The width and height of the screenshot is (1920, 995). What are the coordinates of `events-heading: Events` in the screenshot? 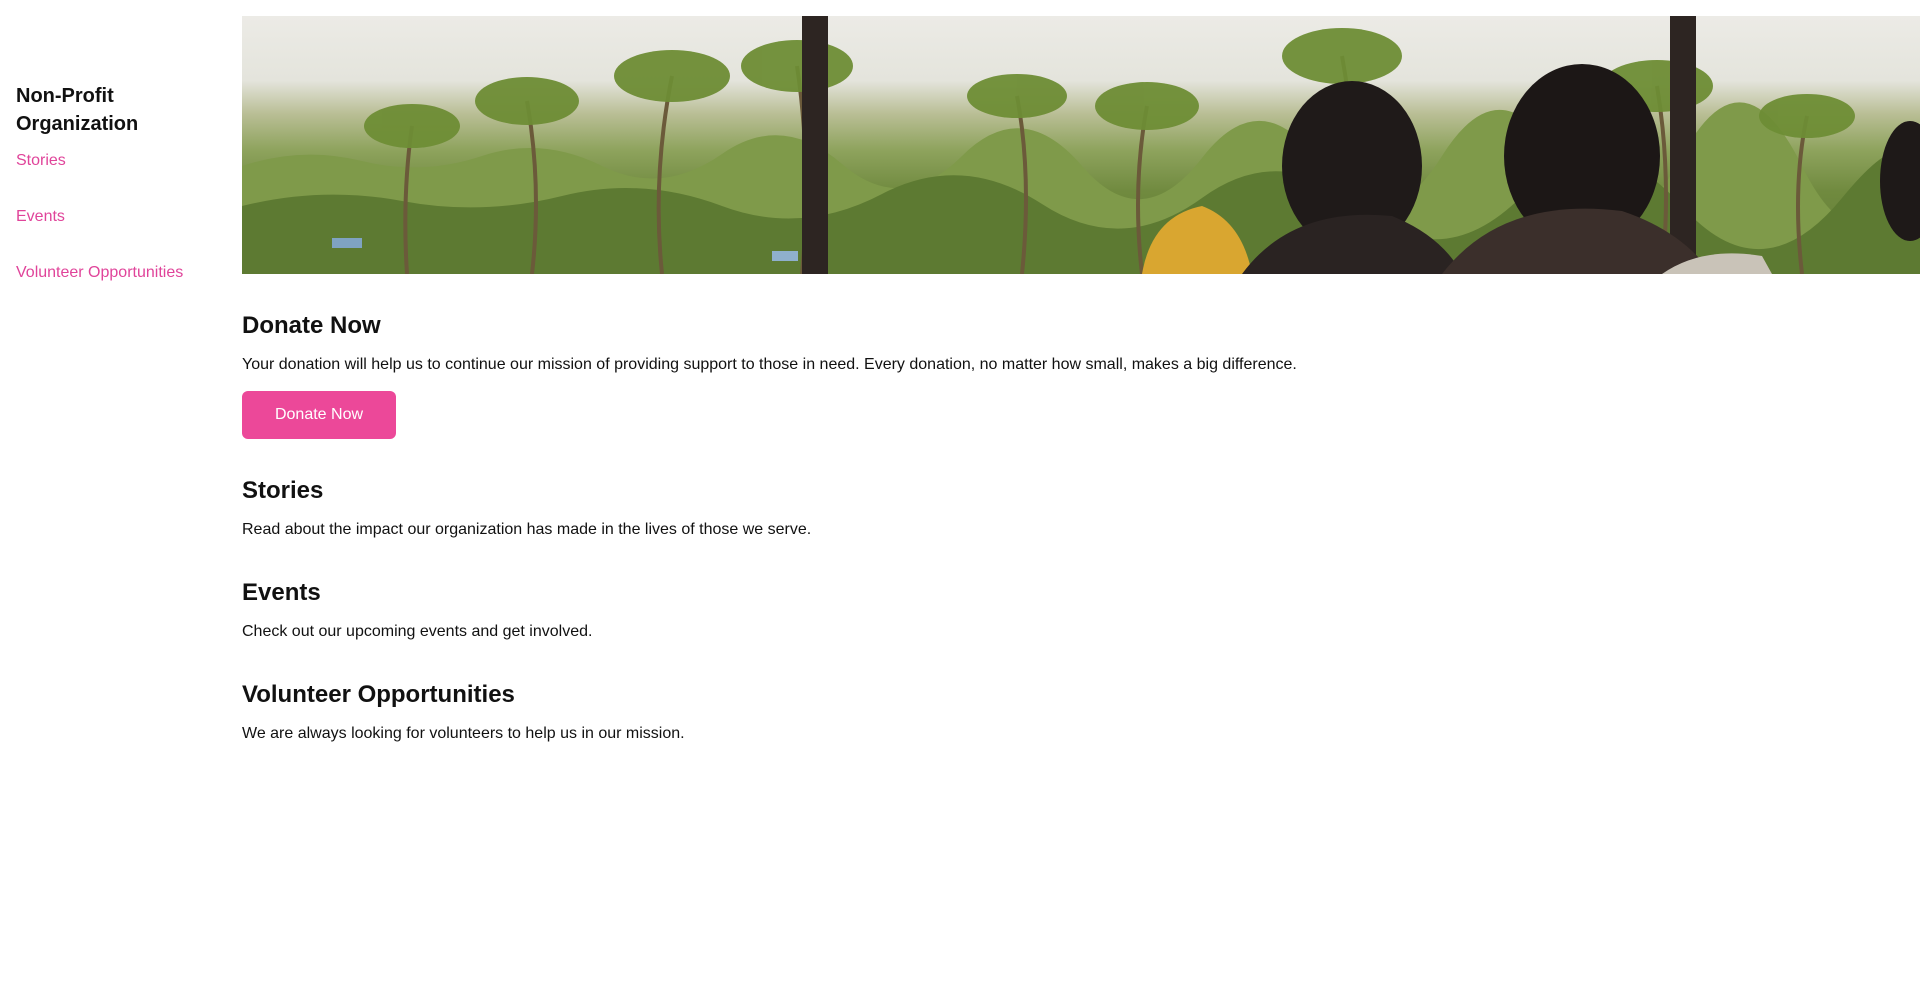 It's located at (281, 592).